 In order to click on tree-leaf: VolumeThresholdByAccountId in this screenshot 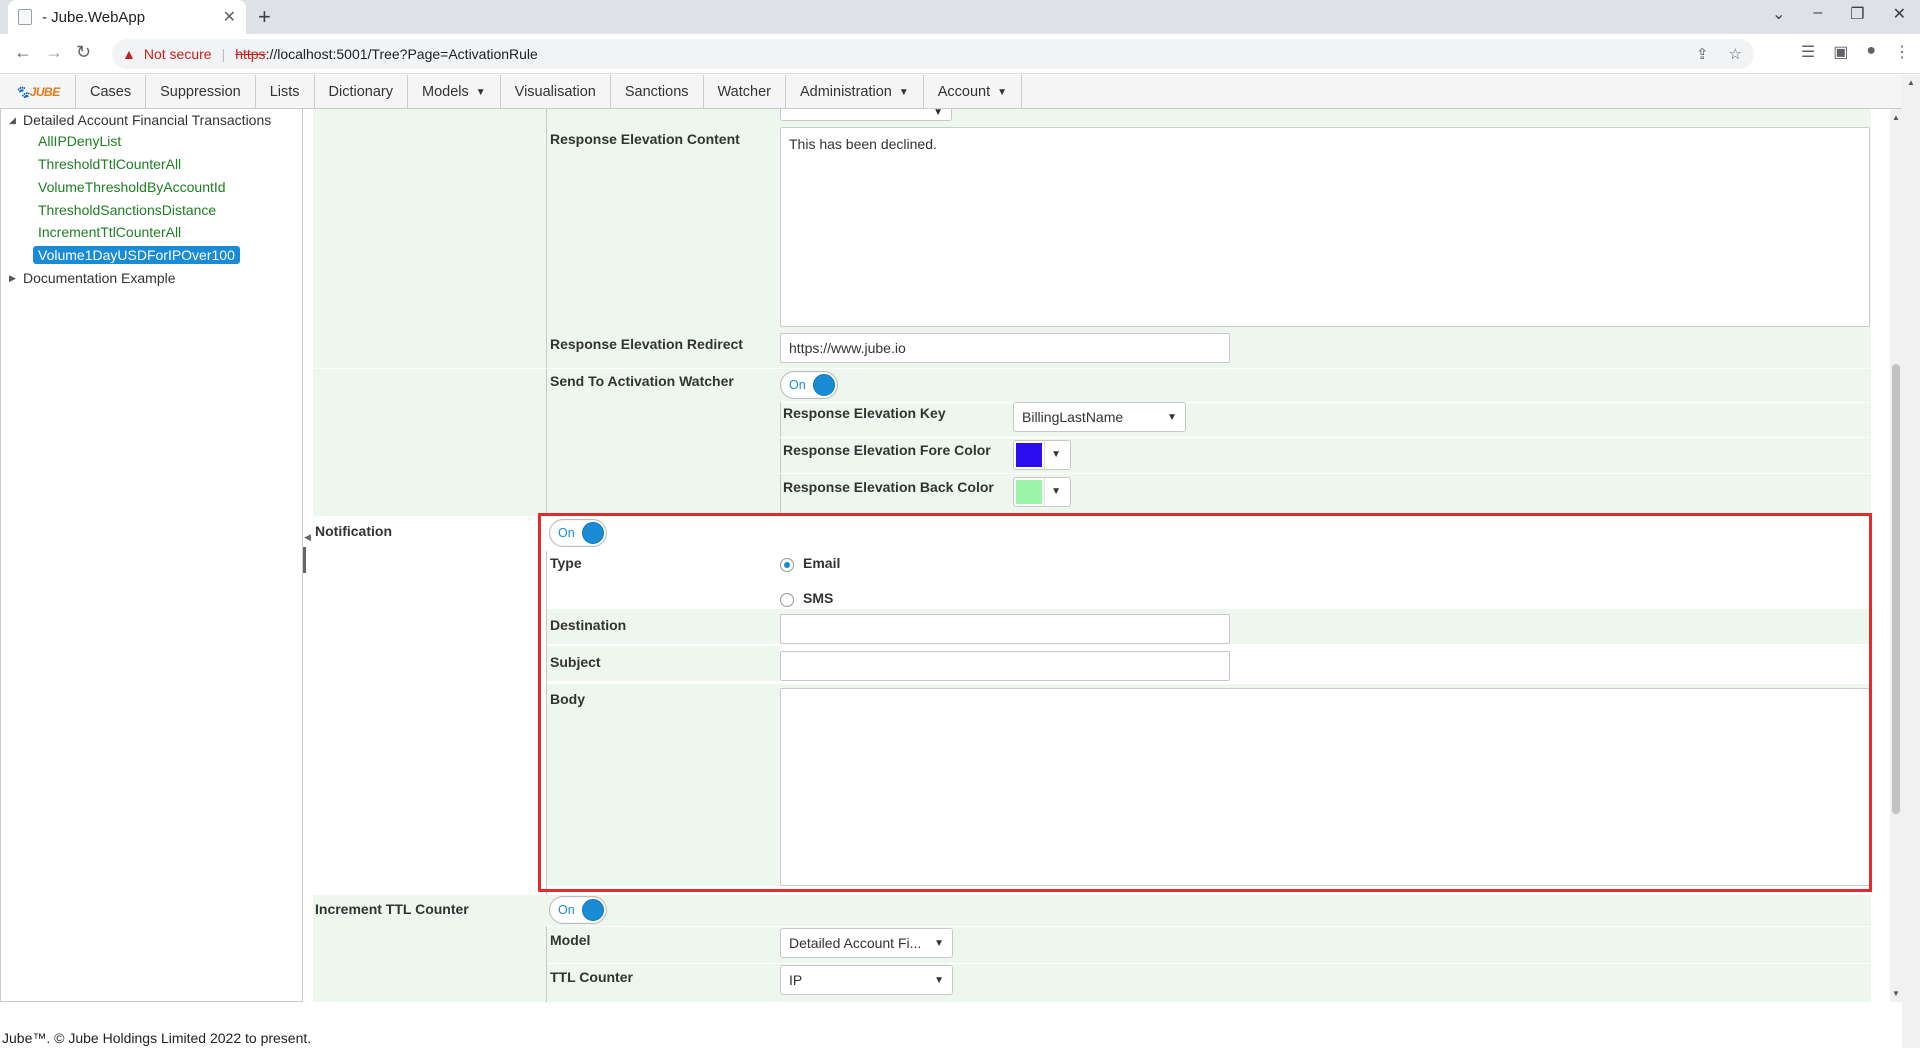, I will do `click(132, 187)`.